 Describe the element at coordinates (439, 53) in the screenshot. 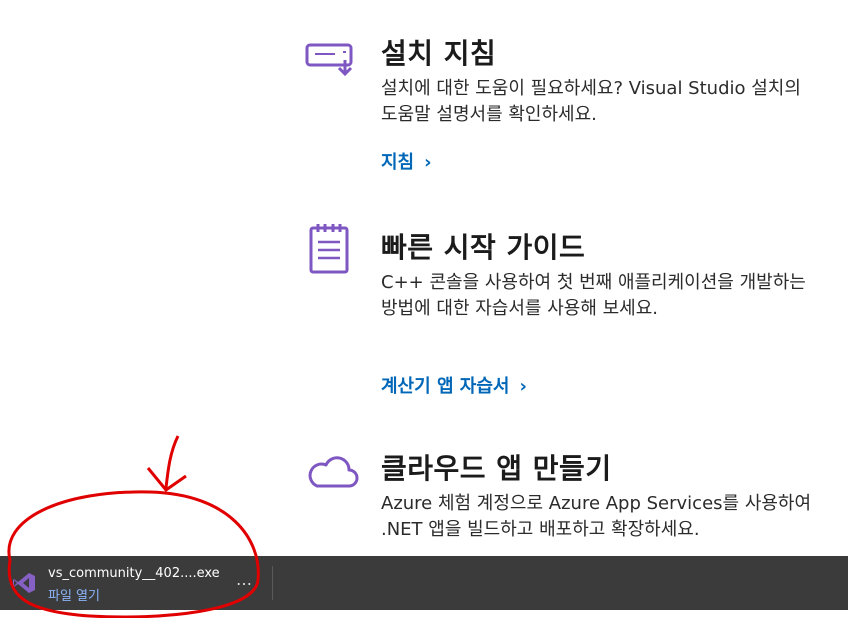

I see `card-title: 설치 지침` at that location.